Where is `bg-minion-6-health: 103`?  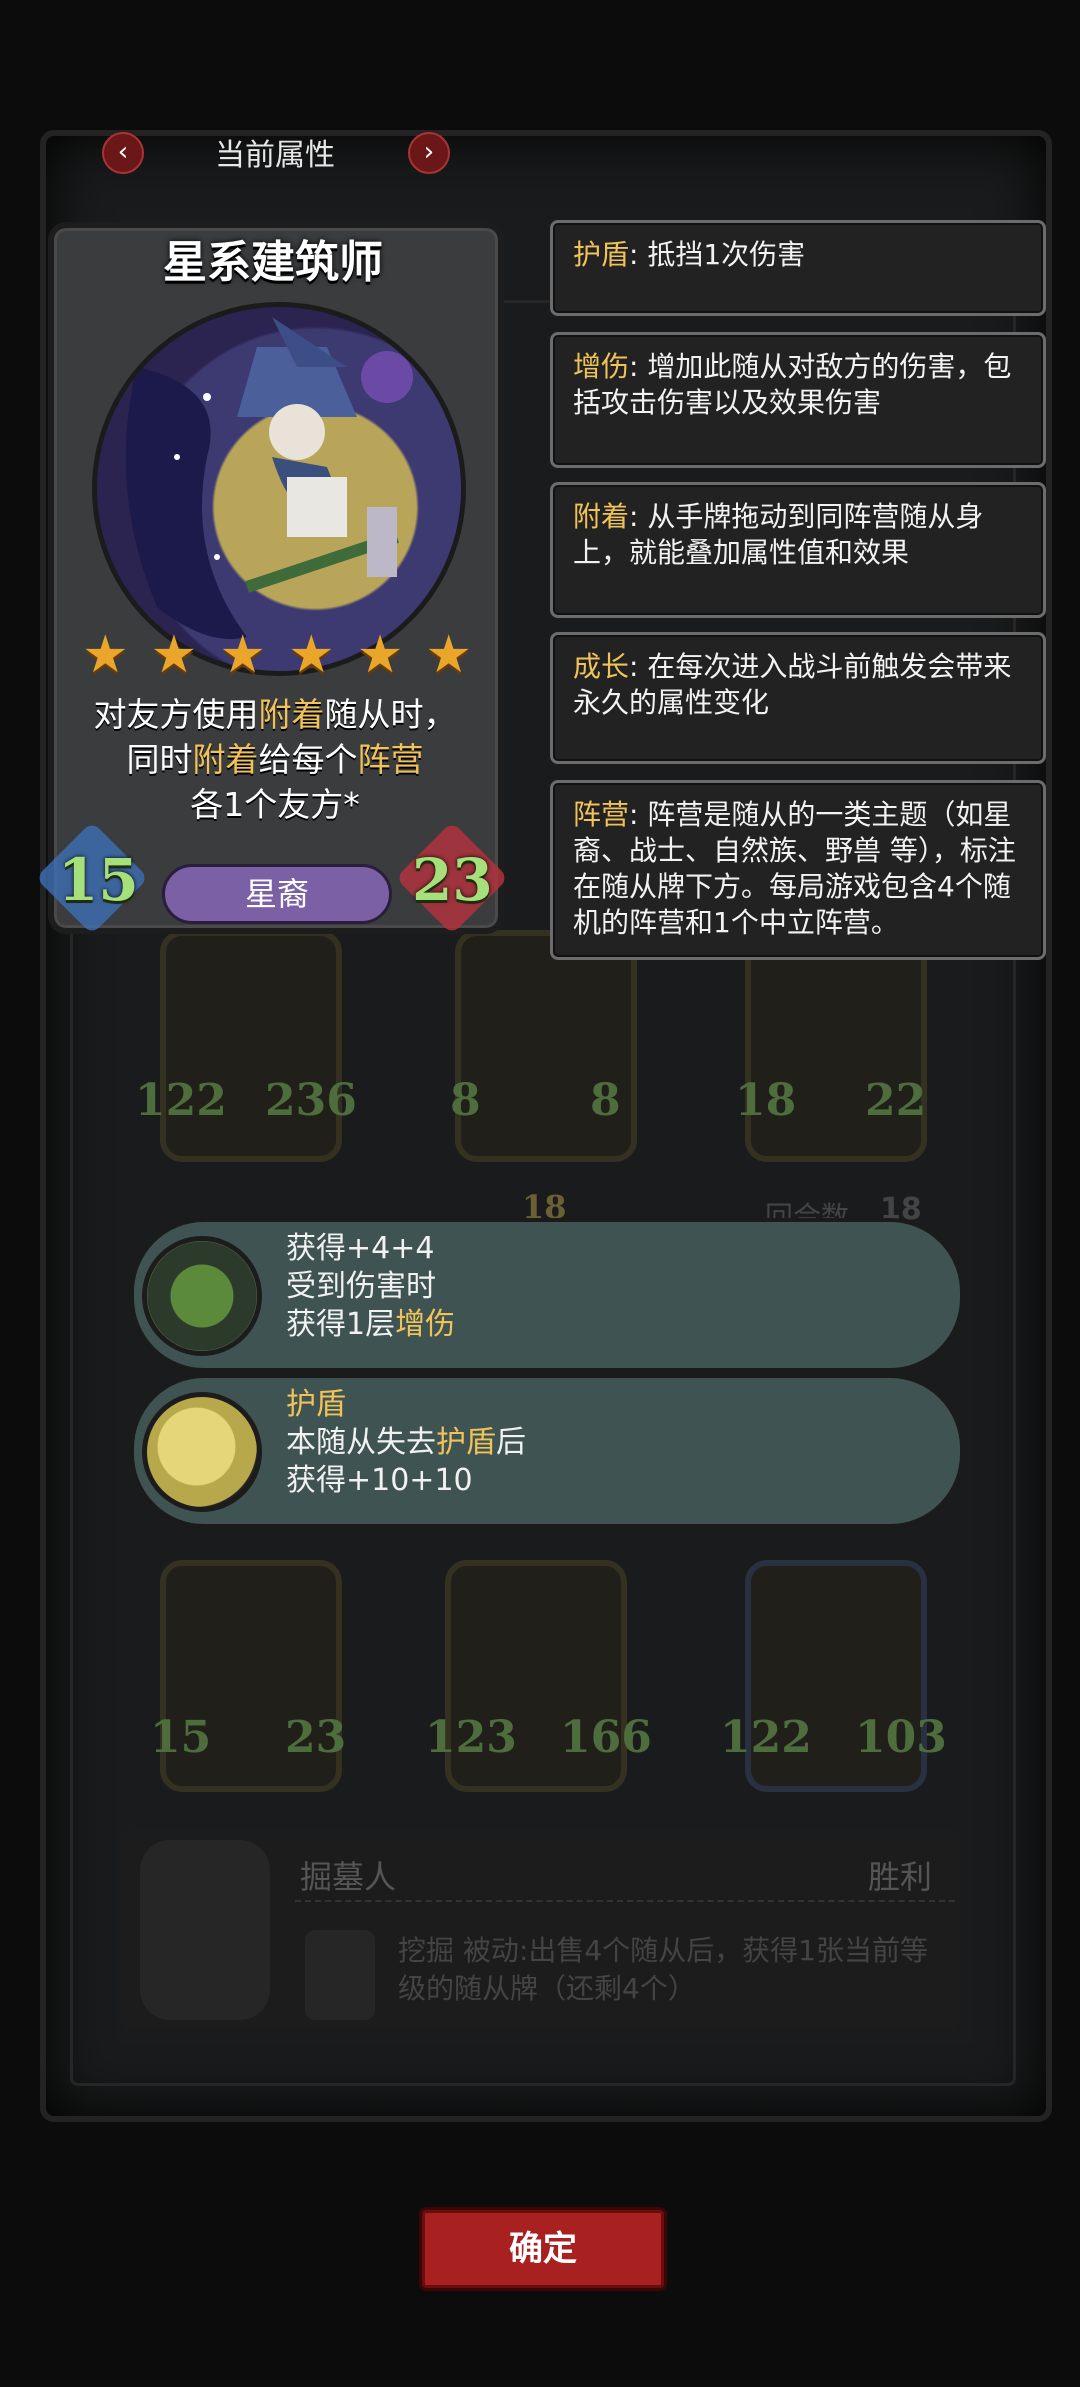 bg-minion-6-health: 103 is located at coordinates (901, 1737).